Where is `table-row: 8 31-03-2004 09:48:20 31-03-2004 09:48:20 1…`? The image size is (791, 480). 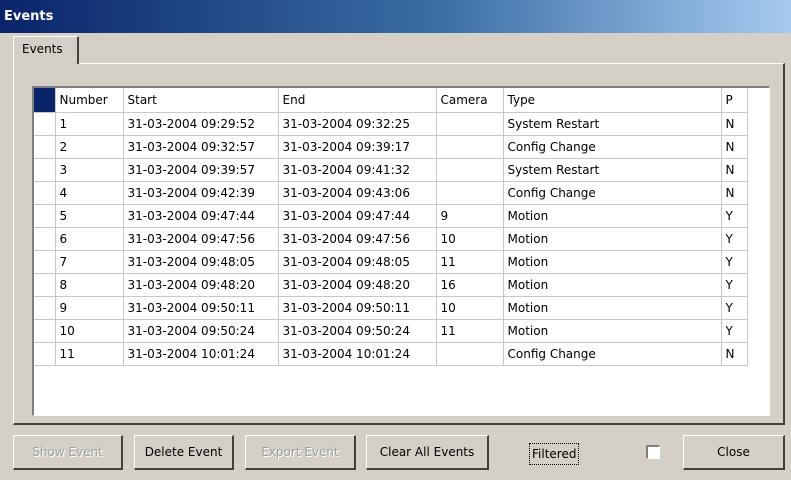 table-row: 8 31-03-2004 09:48:20 31-03-2004 09:48:20 1… is located at coordinates (391, 285).